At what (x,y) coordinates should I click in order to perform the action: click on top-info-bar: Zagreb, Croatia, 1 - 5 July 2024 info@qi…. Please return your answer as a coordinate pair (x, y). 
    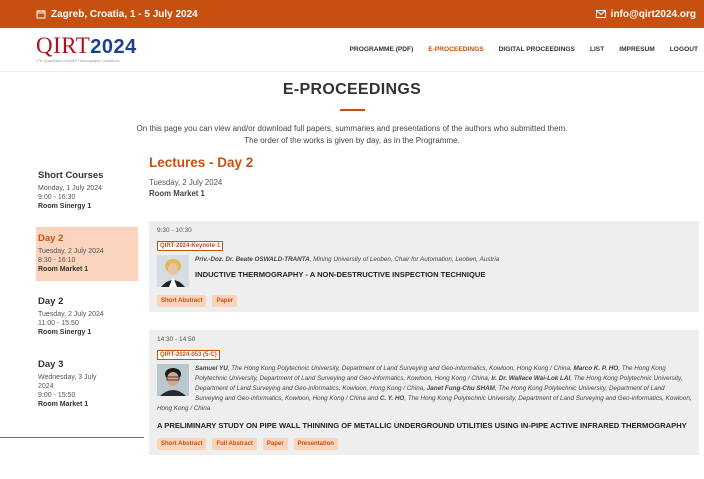
    Looking at the image, I should click on (352, 14).